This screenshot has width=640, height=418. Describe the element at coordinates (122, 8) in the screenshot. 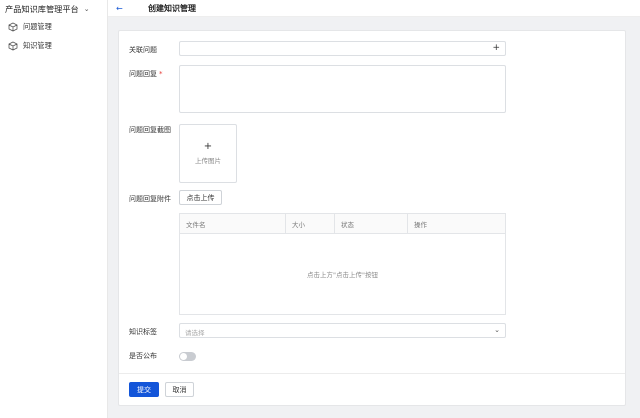

I see `back-arrow-icon: ←` at that location.